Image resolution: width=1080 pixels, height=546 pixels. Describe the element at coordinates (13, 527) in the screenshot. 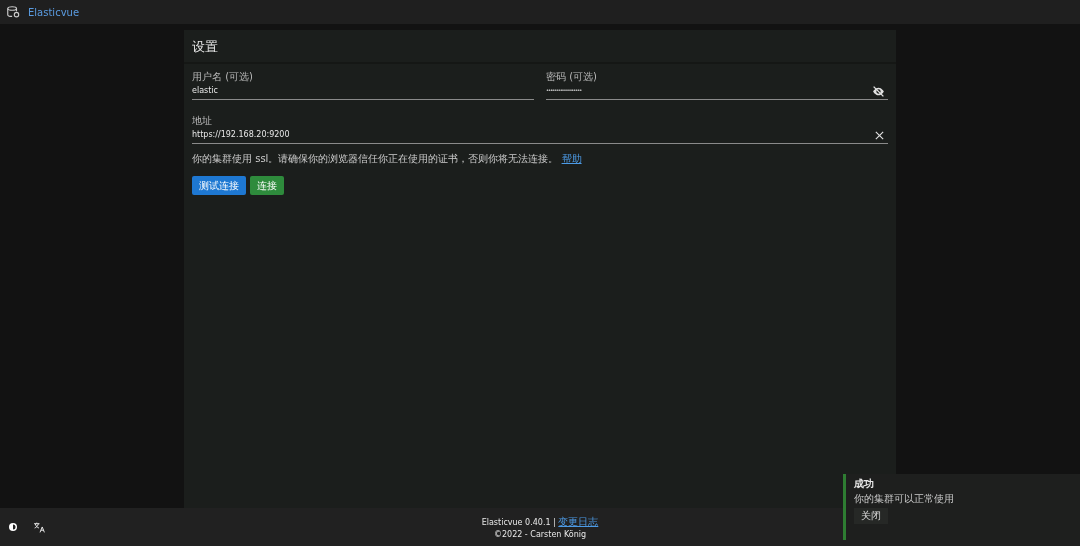

I see `brightness-icon` at that location.